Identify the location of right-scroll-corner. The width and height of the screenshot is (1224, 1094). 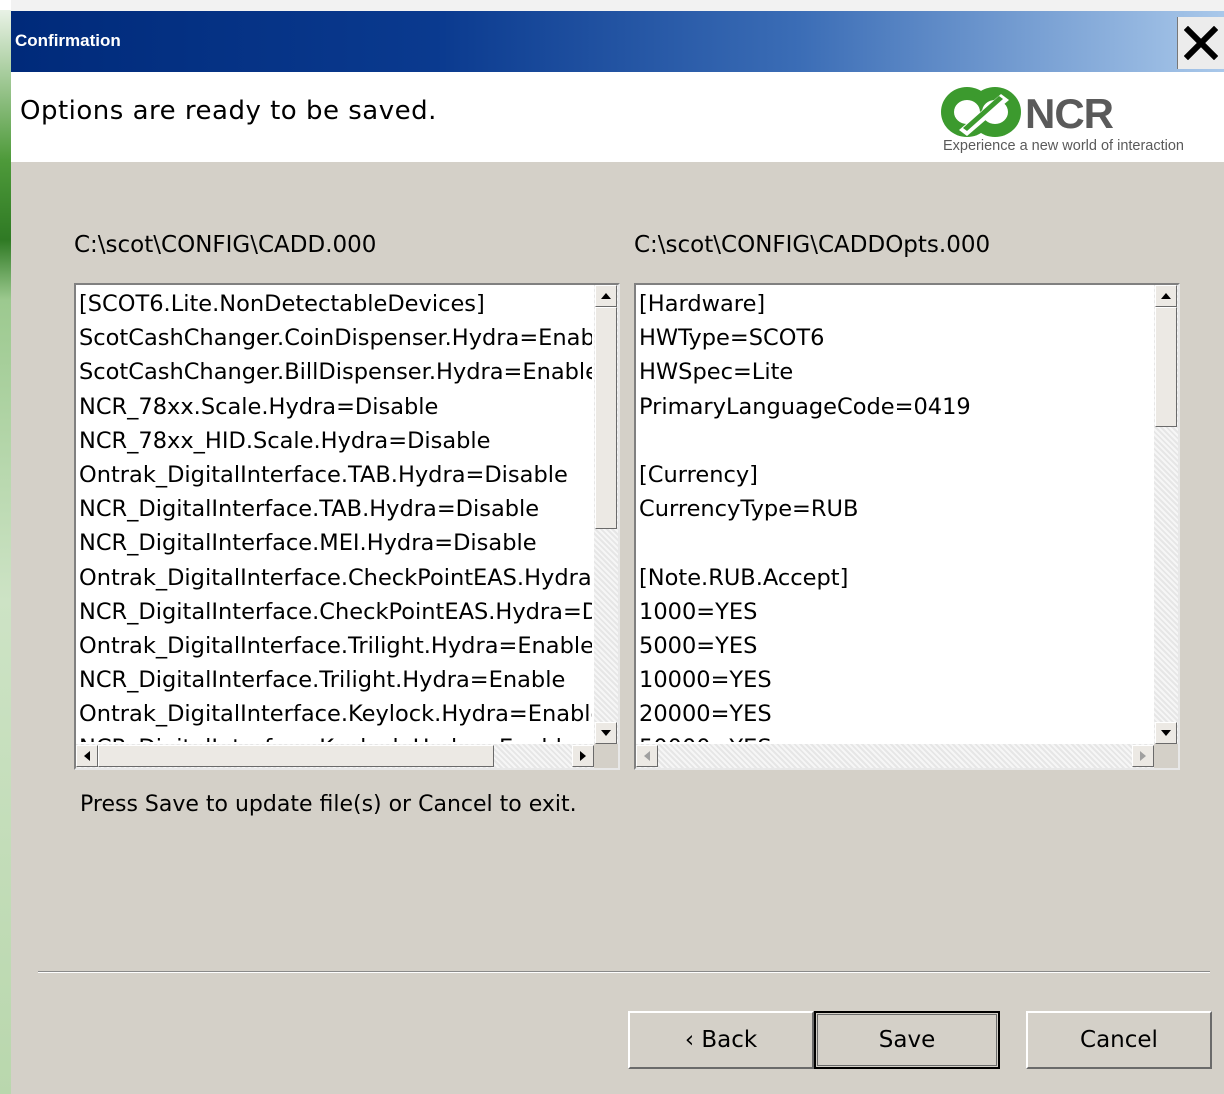
(1166, 756).